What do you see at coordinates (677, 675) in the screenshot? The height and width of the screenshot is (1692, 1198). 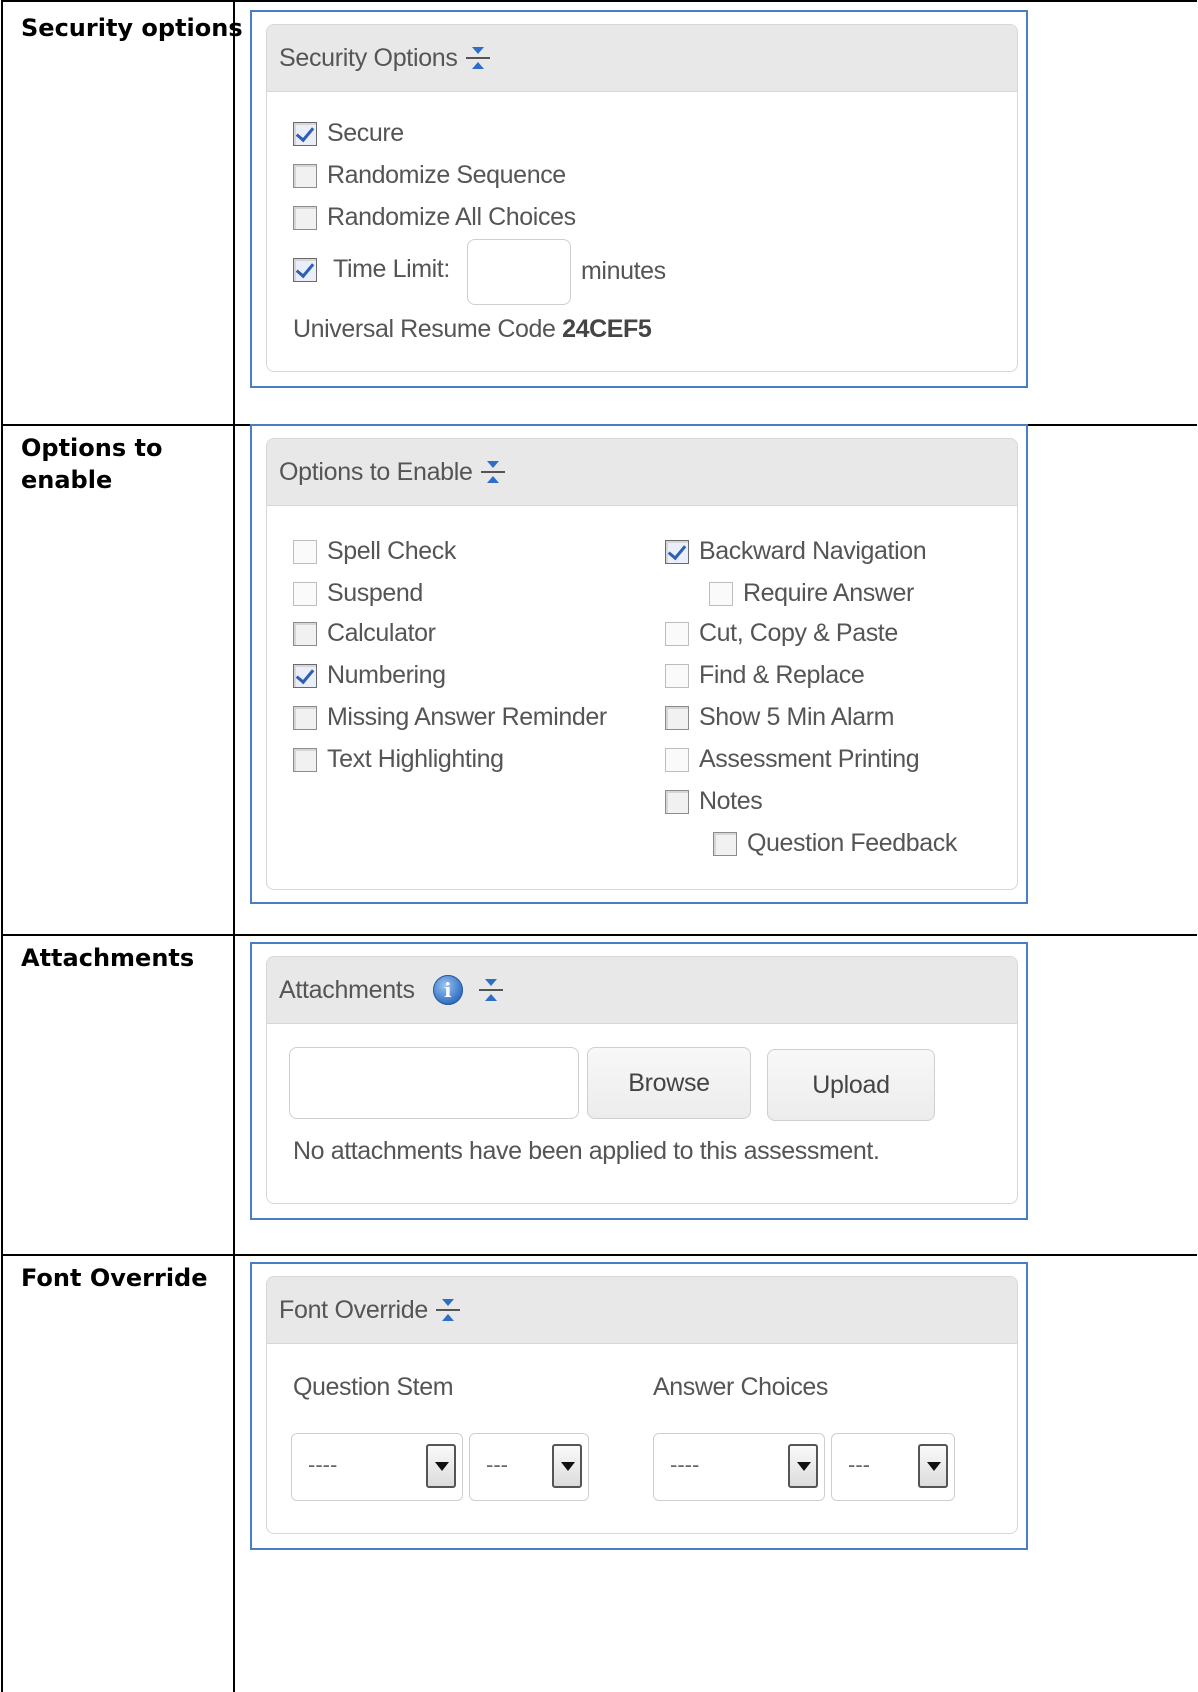 I see `checkbox-find-replace` at bounding box center [677, 675].